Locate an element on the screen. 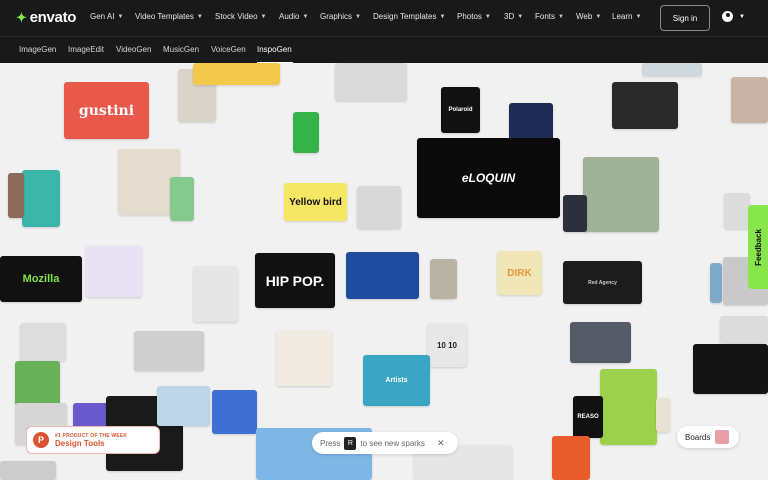  product-hunt-badge: P #1 PRODUCT OF THE WEEK Design Tools is located at coordinates (93, 440).